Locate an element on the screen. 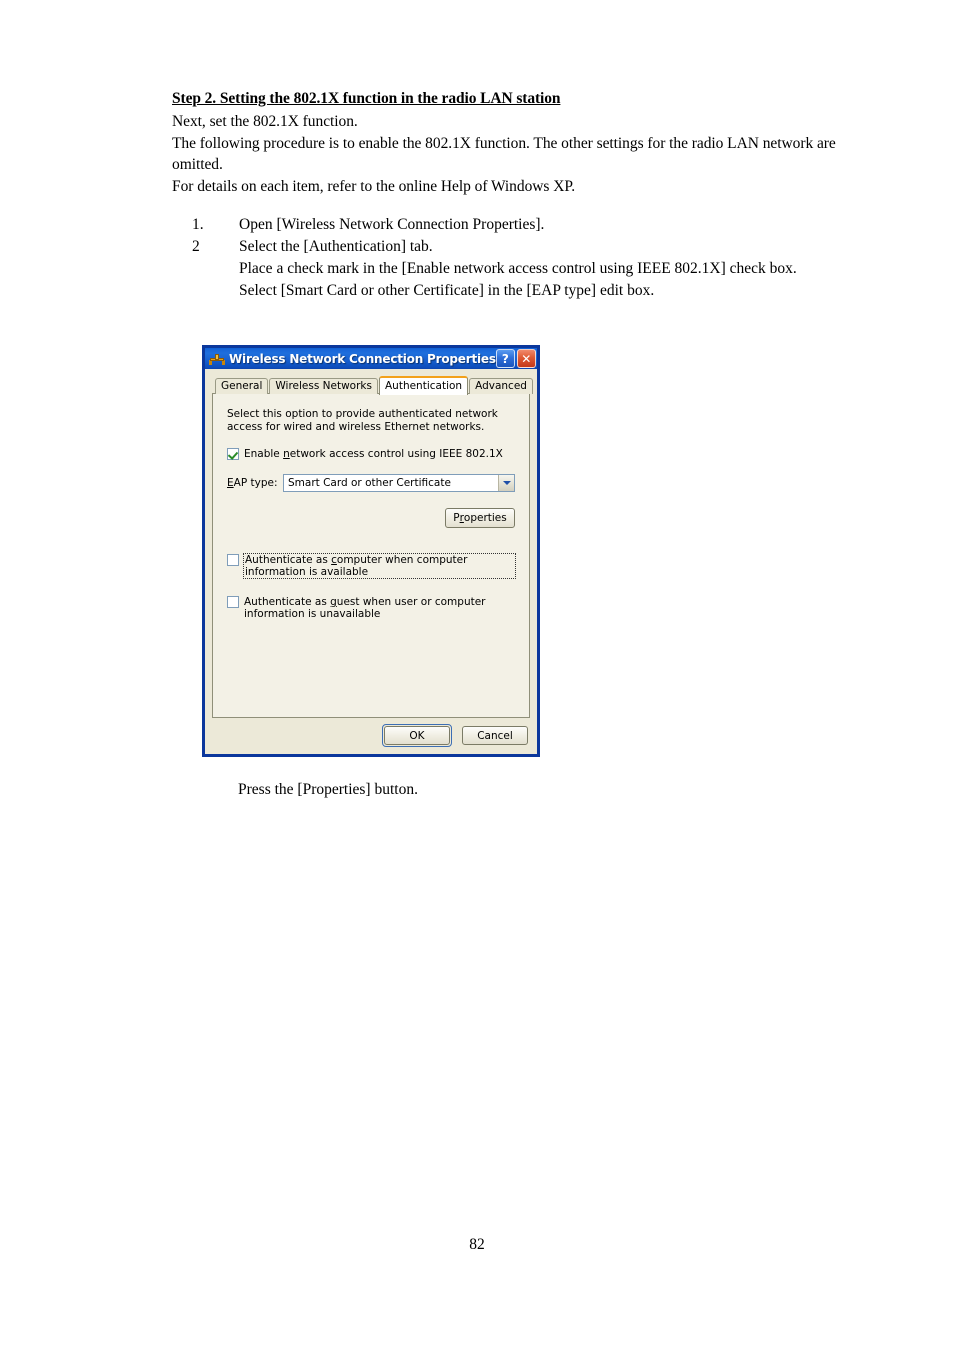 The height and width of the screenshot is (1351, 954). paragraph-next-set: Next, set the 802.1X function. is located at coordinates (265, 121).